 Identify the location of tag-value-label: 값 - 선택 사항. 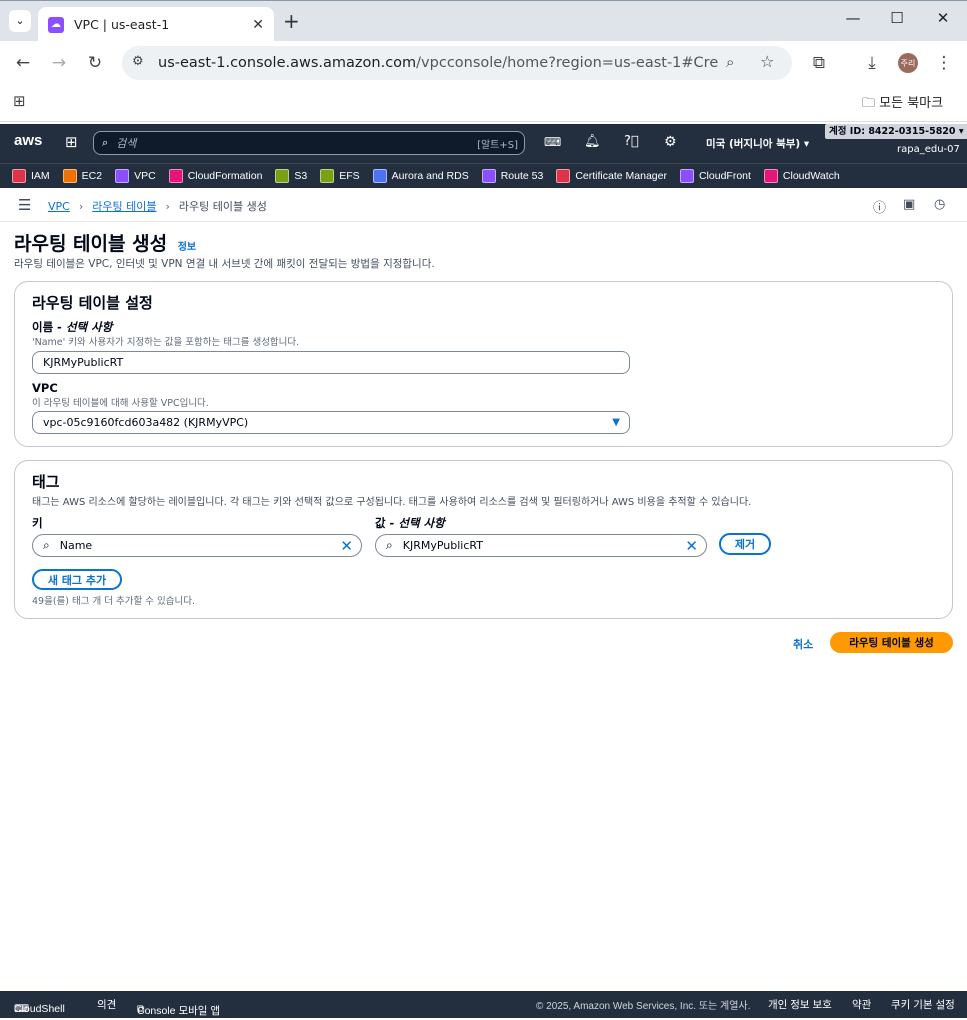
(410, 523).